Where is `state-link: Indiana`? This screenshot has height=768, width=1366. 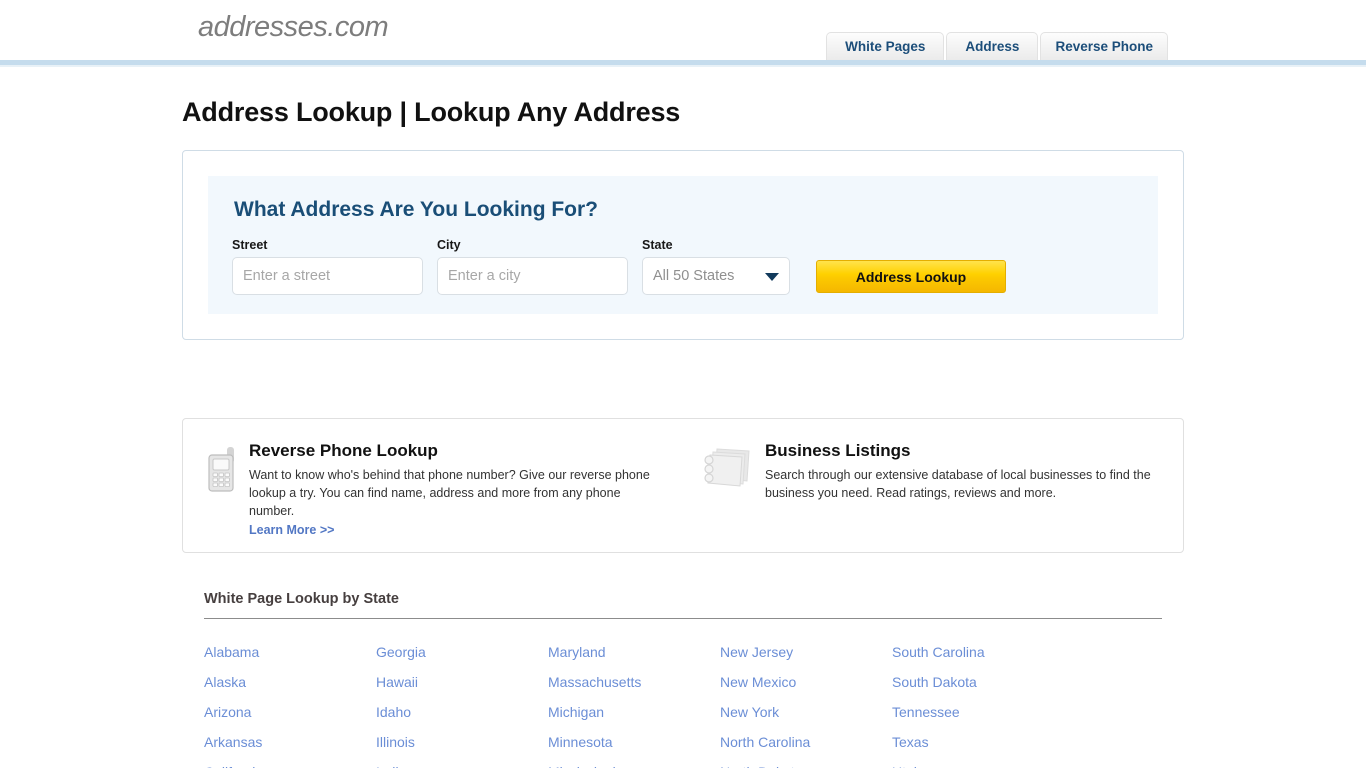 state-link: Indiana is located at coordinates (462, 762).